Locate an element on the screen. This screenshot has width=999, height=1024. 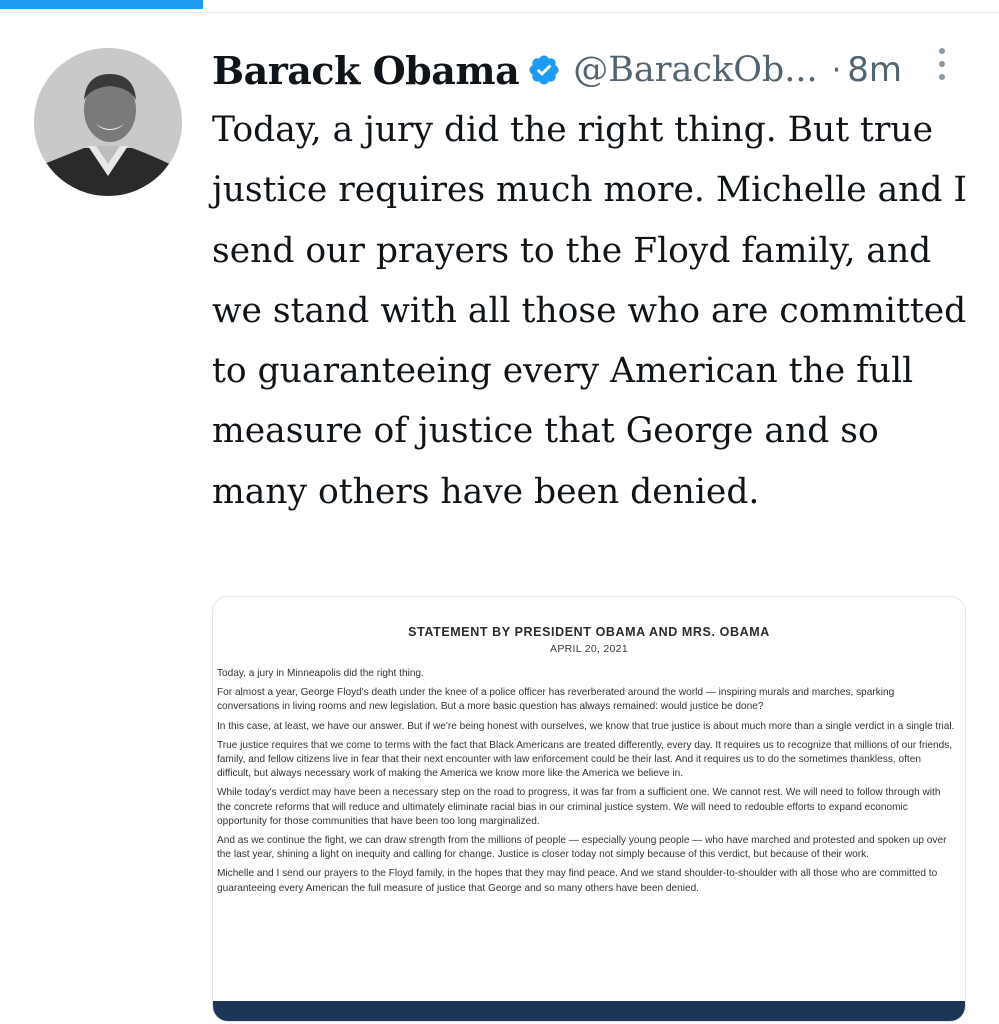
tweet-timestamp: 8m is located at coordinates (874, 70).